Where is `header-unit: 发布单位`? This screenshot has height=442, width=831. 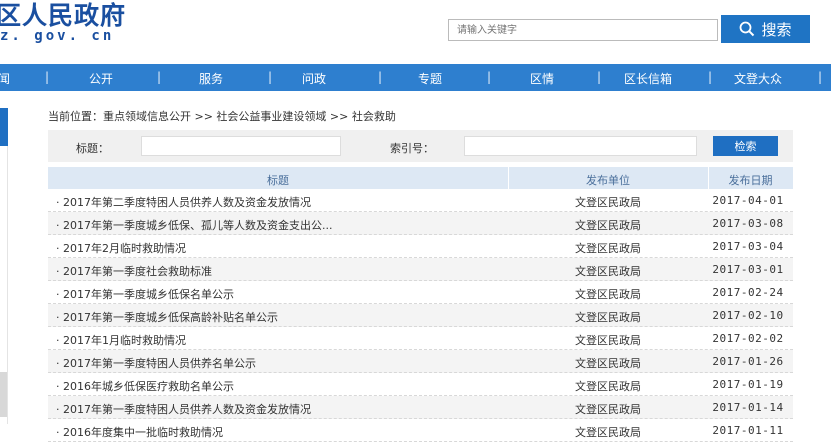
header-unit: 发布单位 is located at coordinates (608, 180).